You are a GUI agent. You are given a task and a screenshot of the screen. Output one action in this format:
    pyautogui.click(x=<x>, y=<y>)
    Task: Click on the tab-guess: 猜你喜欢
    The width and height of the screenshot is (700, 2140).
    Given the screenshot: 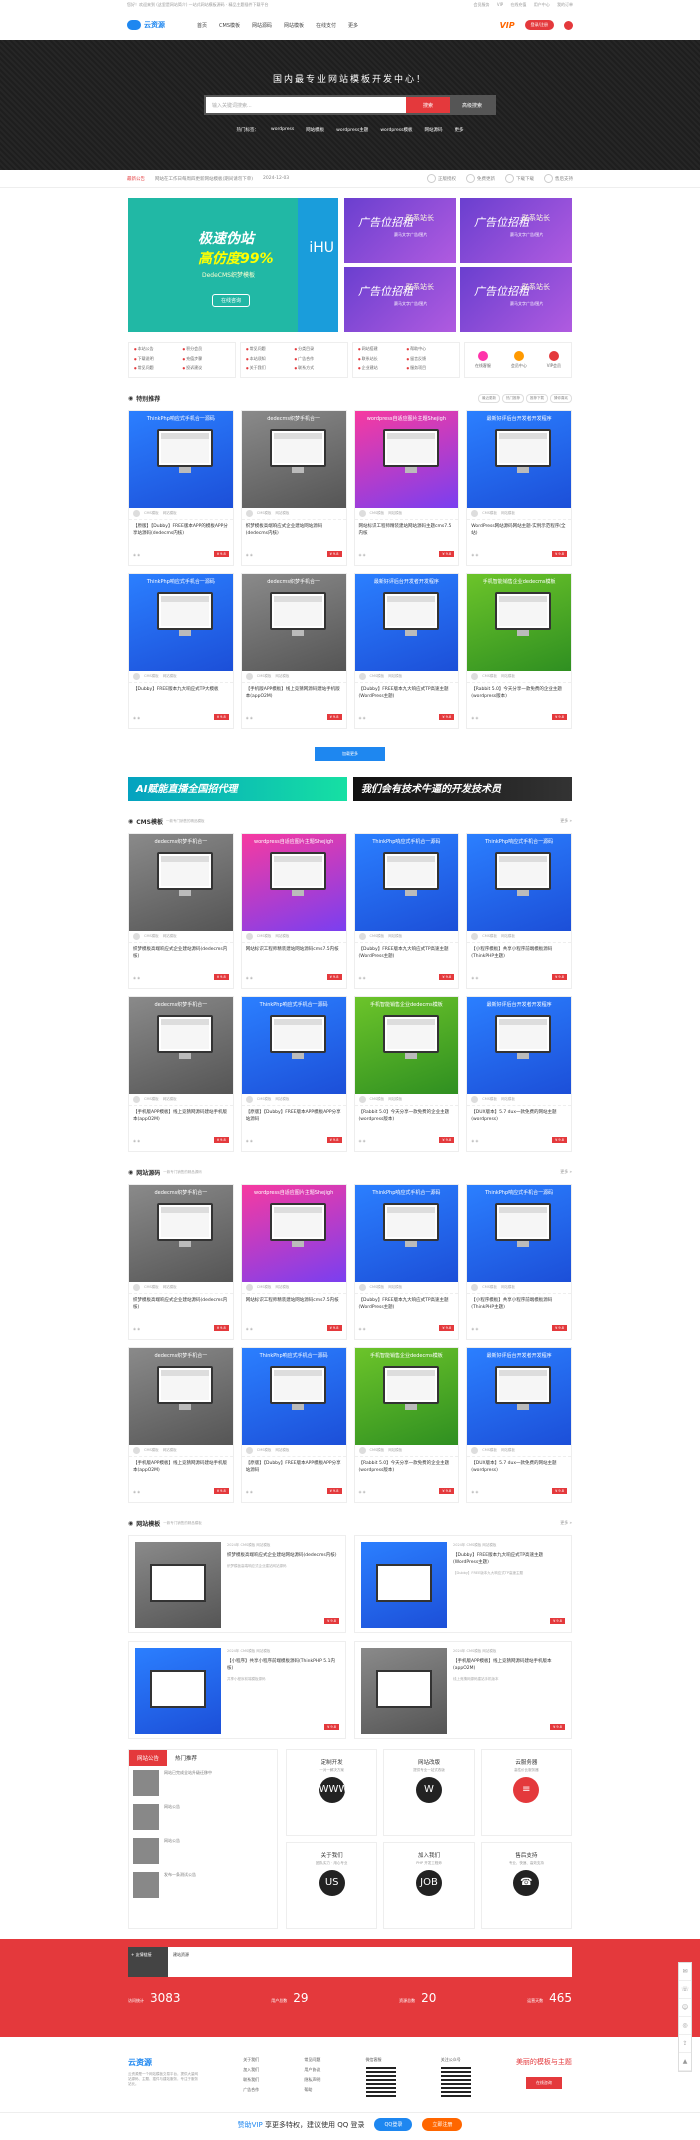 What is the action you would take?
    pyautogui.click(x=561, y=398)
    